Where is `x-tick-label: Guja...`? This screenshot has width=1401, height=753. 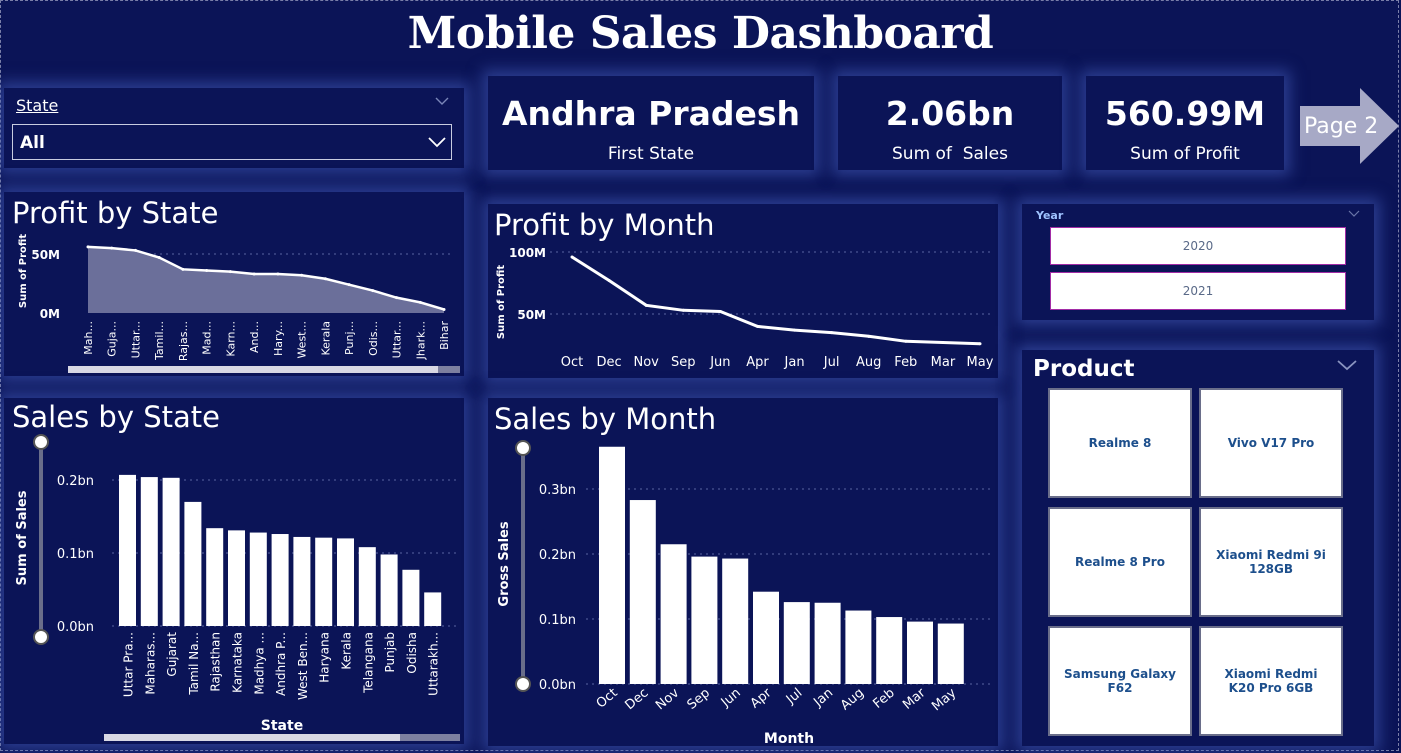 x-tick-label: Guja... is located at coordinates (112, 339).